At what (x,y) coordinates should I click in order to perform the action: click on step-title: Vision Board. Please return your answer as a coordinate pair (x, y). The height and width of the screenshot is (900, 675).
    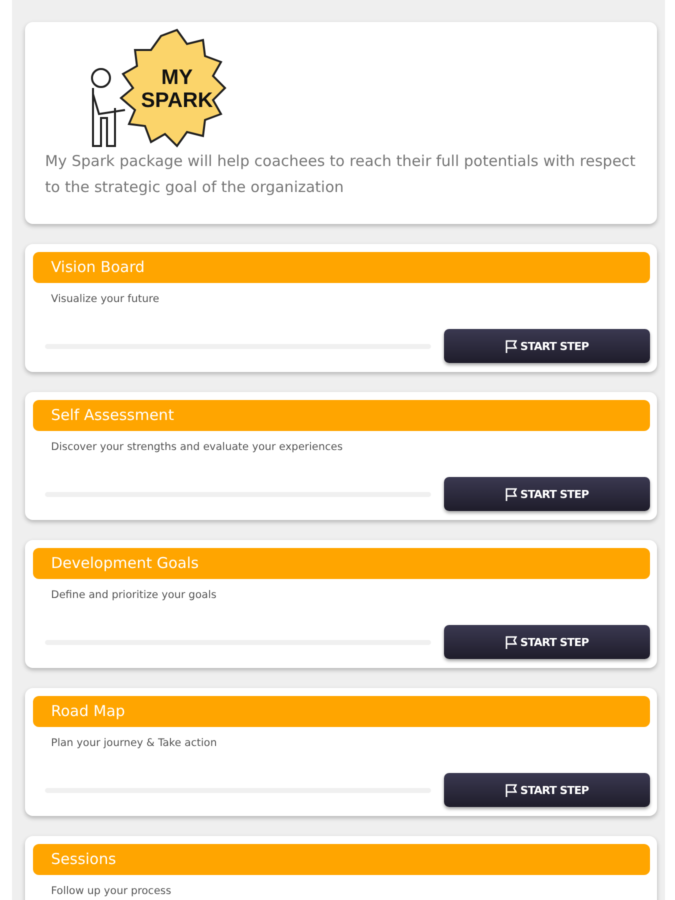
    Looking at the image, I should click on (341, 267).